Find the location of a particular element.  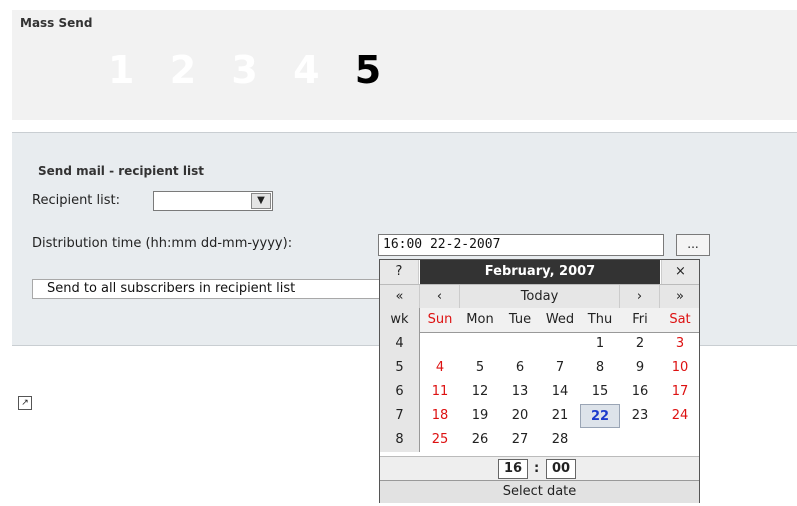

day-cell: 28 is located at coordinates (560, 440).